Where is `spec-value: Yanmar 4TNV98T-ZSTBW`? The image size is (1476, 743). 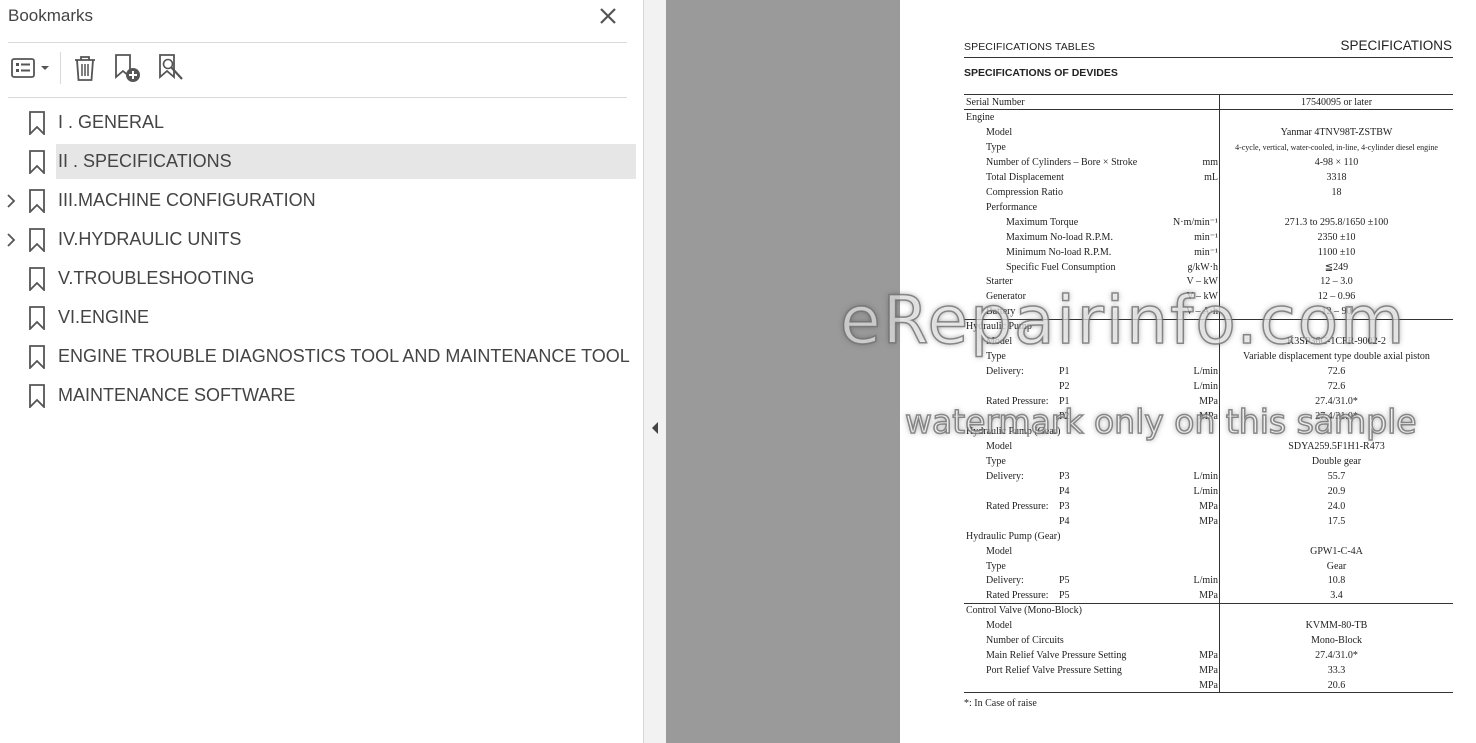 spec-value: Yanmar 4TNV98T-ZSTBW is located at coordinates (1336, 132).